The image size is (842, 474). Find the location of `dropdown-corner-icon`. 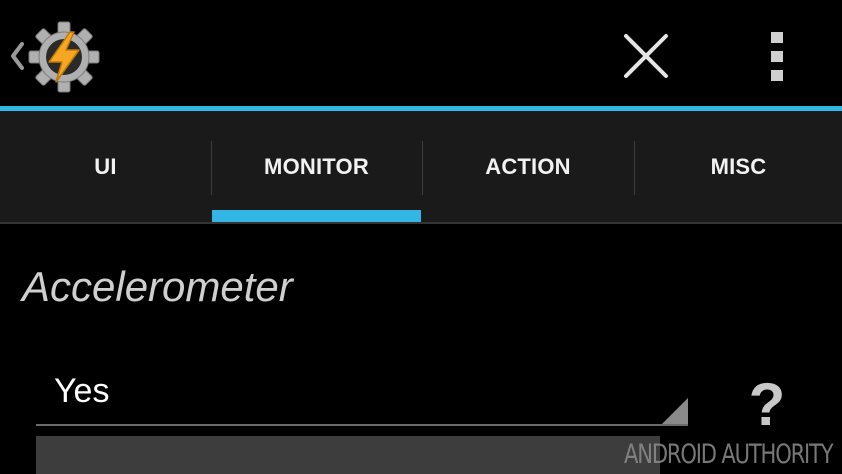

dropdown-corner-icon is located at coordinates (675, 411).